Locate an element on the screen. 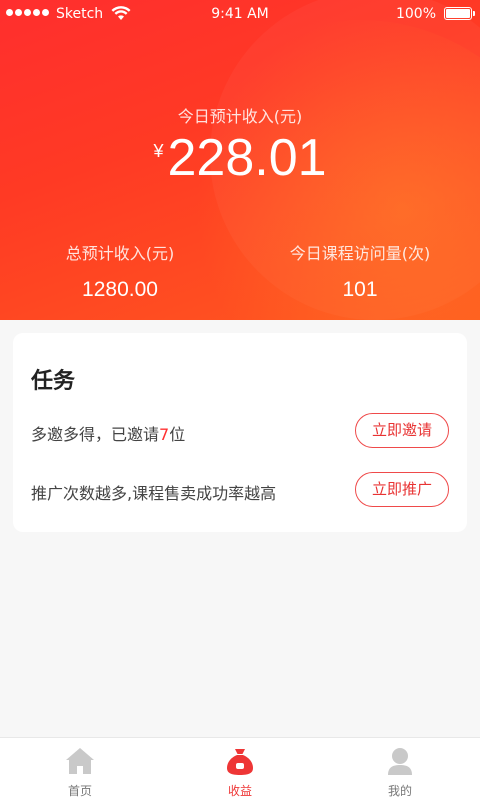 This screenshot has height=800, width=480. invite-text-after: 位 is located at coordinates (177, 434).